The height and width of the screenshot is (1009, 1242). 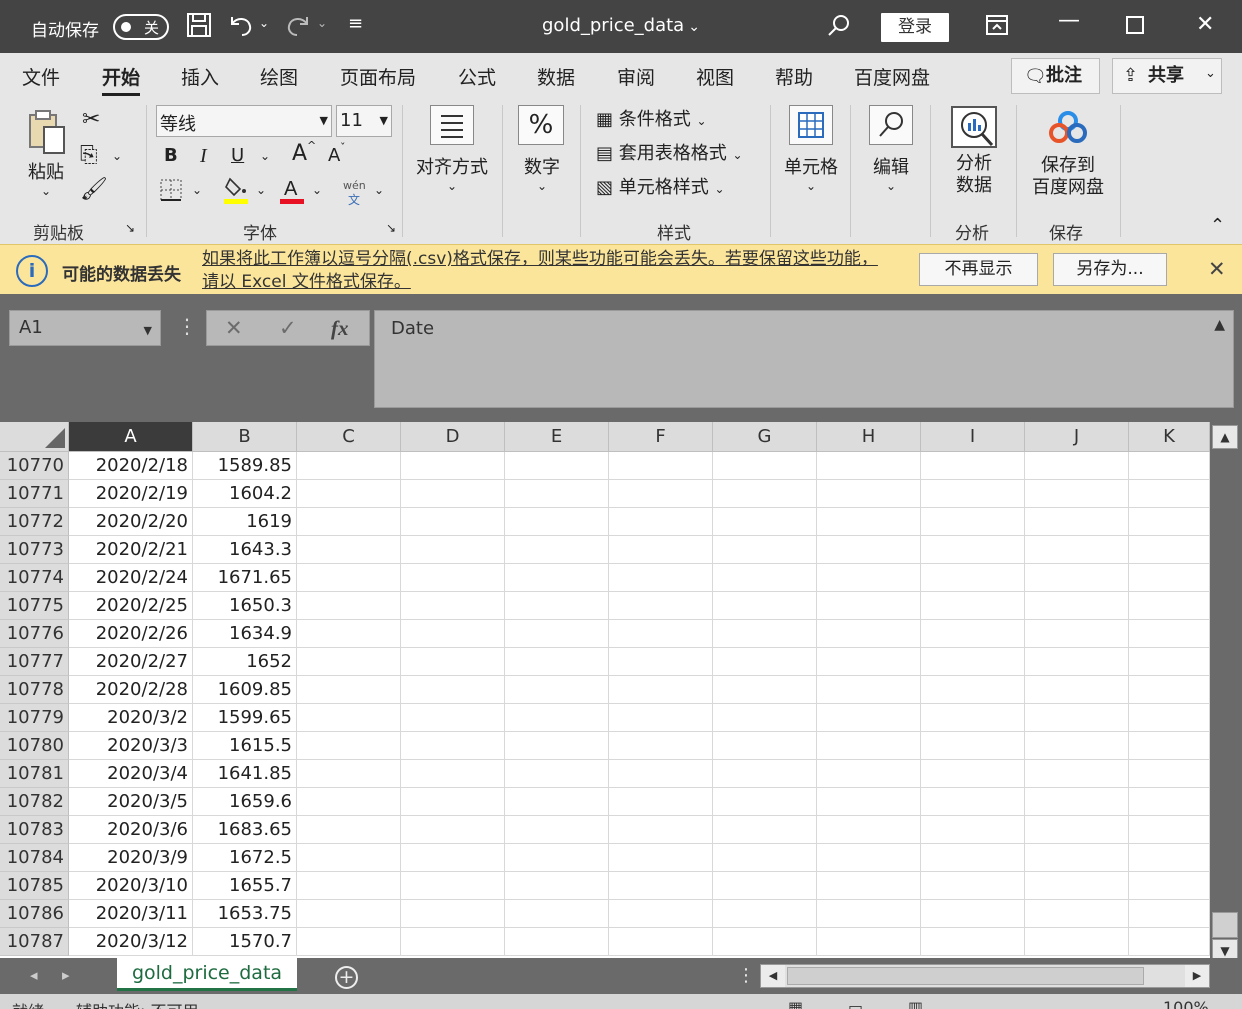 What do you see at coordinates (1055, 76) in the screenshot?
I see `comments-button: 🗨 批注` at bounding box center [1055, 76].